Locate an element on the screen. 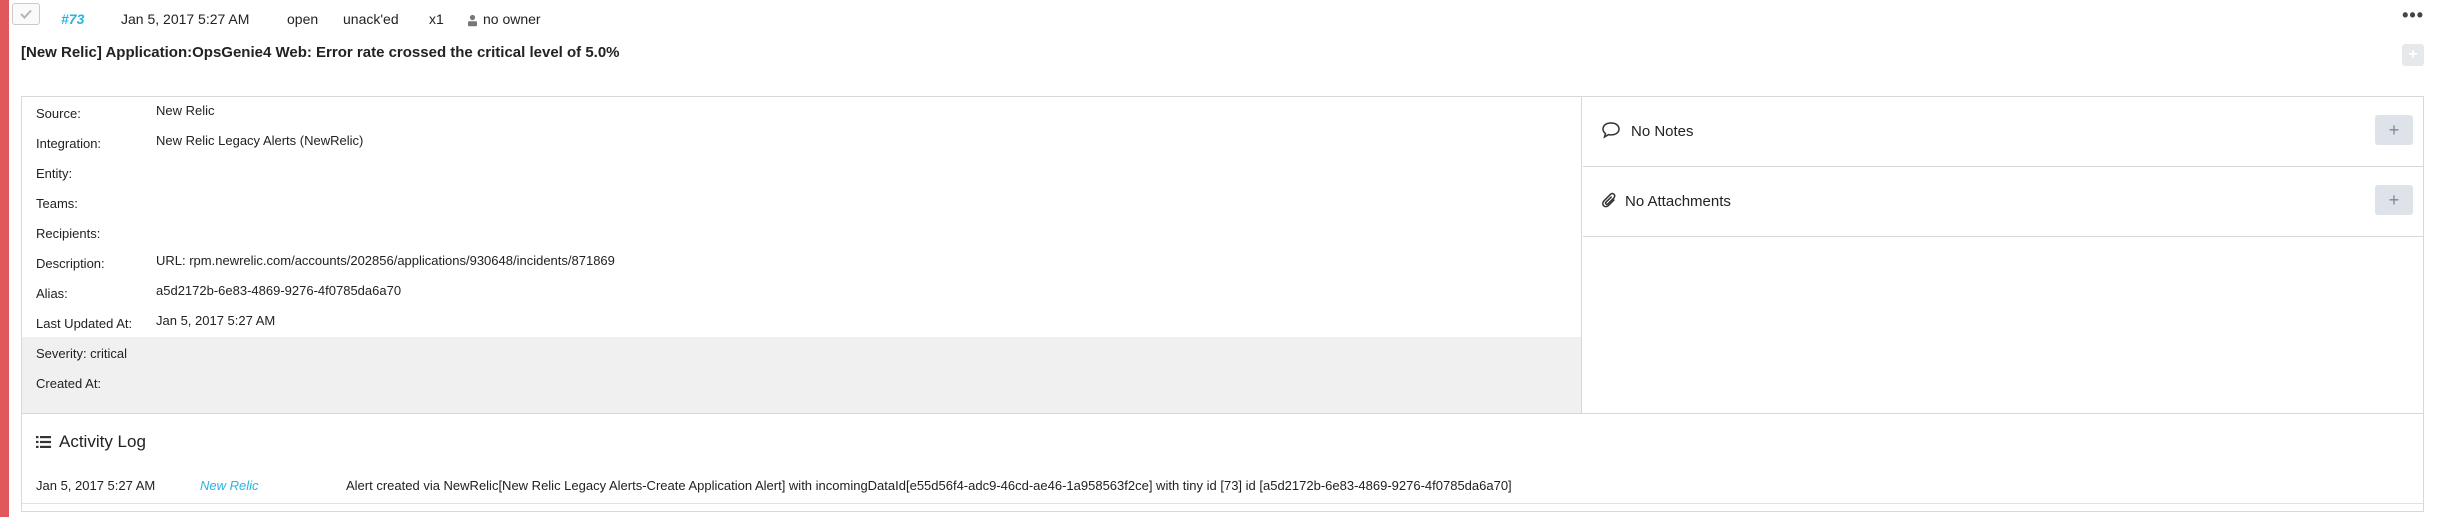 This screenshot has height=517, width=2438. log-time: Jan 5, 2017 5:27 AM is located at coordinates (96, 485).